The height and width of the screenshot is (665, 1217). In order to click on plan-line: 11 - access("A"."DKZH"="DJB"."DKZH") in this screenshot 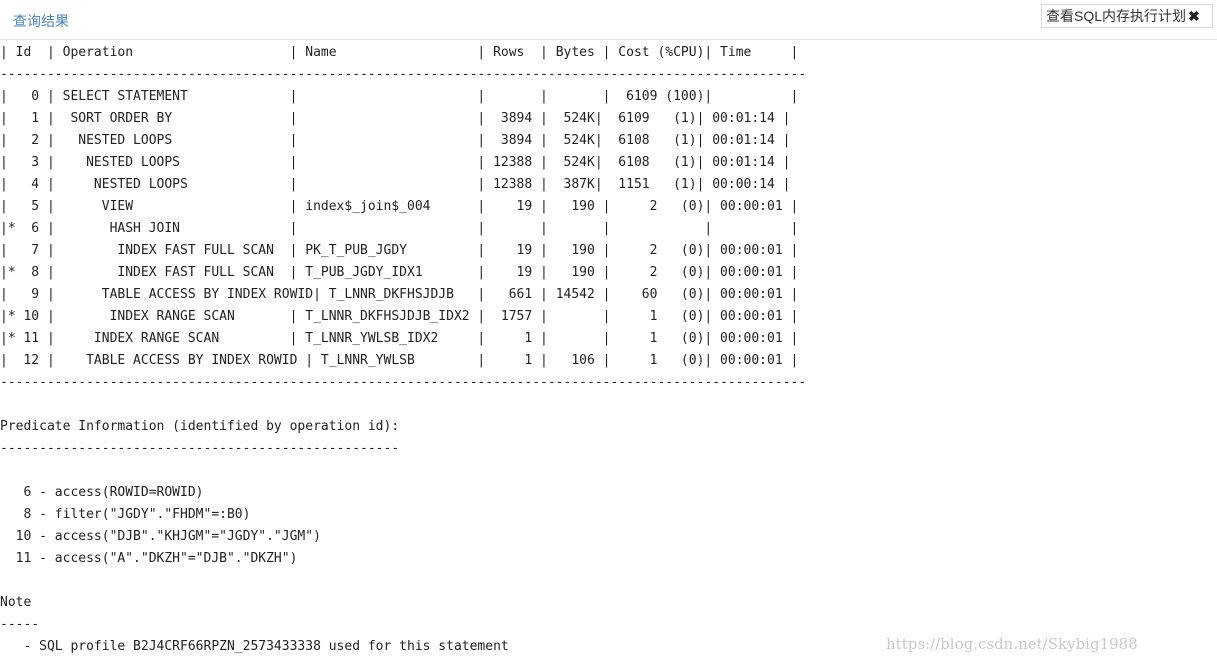, I will do `click(149, 558)`.